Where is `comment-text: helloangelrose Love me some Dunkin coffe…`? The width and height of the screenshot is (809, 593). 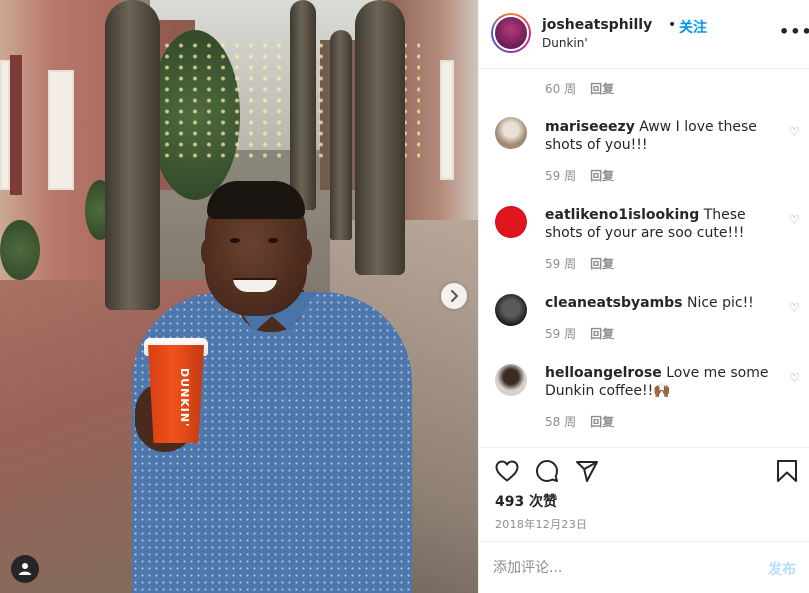 comment-text: helloangelrose Love me some Dunkin coffe… is located at coordinates (661, 382).